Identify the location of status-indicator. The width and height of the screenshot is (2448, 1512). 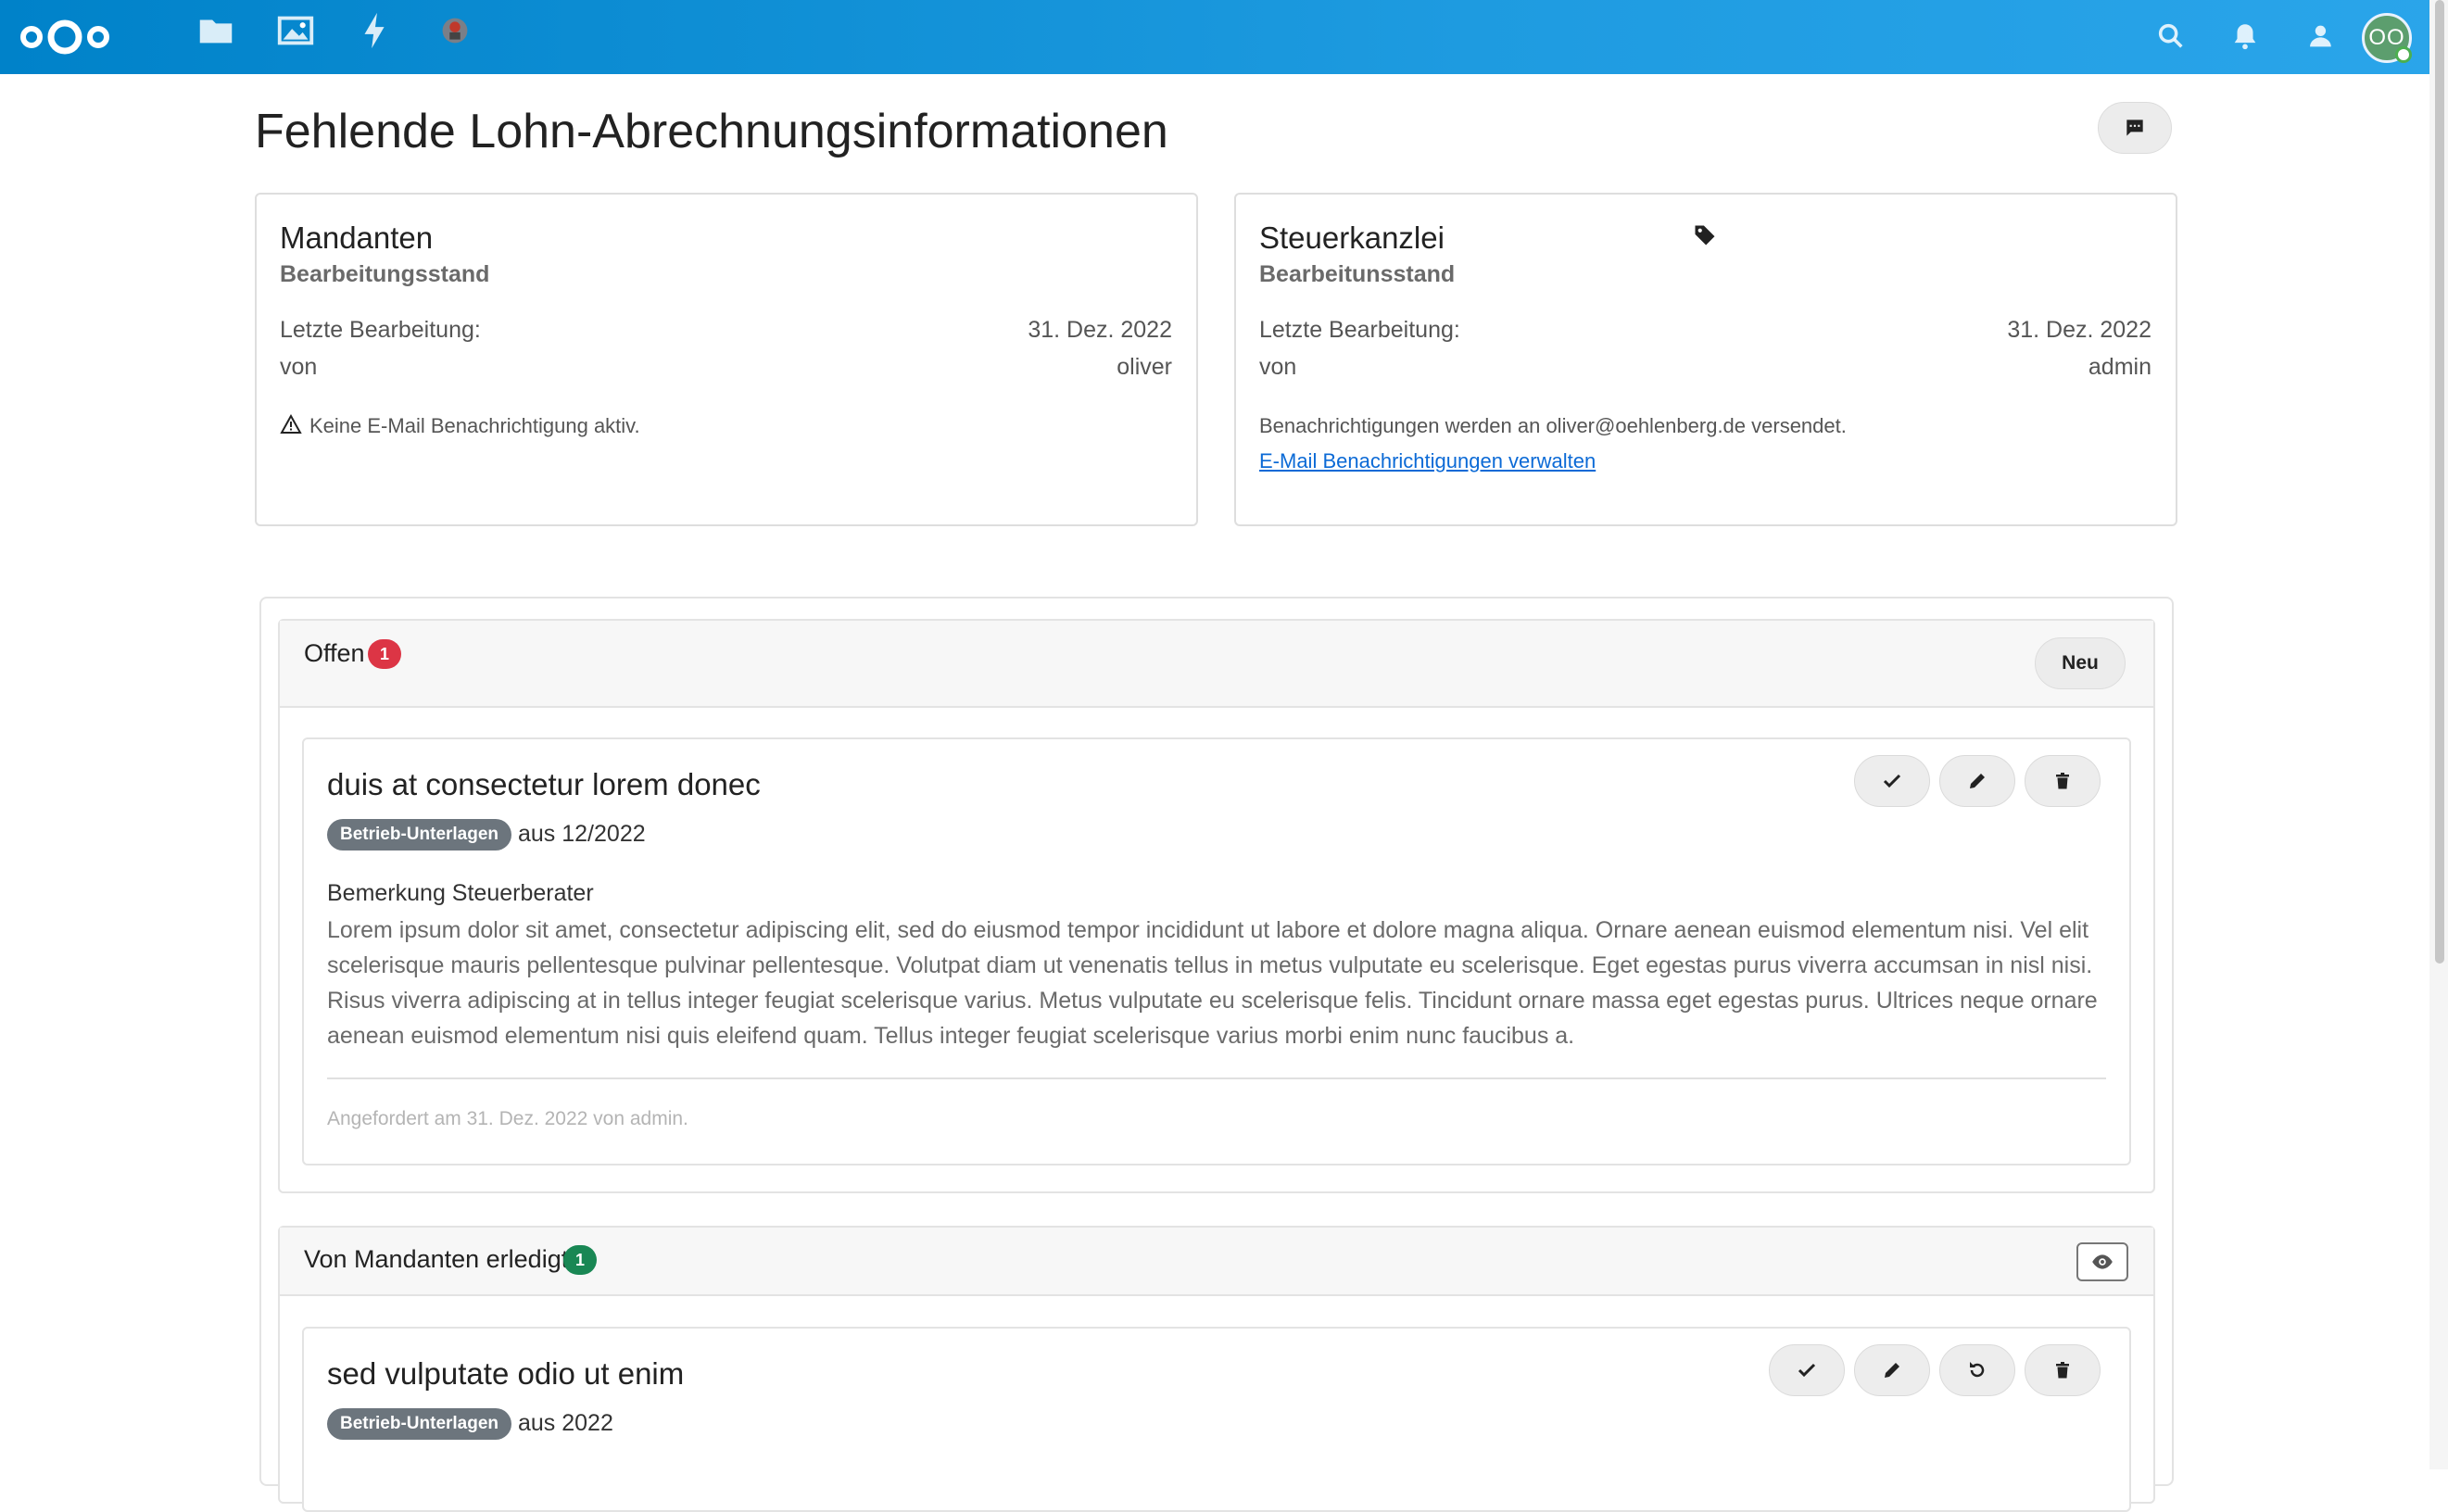
(2403, 54).